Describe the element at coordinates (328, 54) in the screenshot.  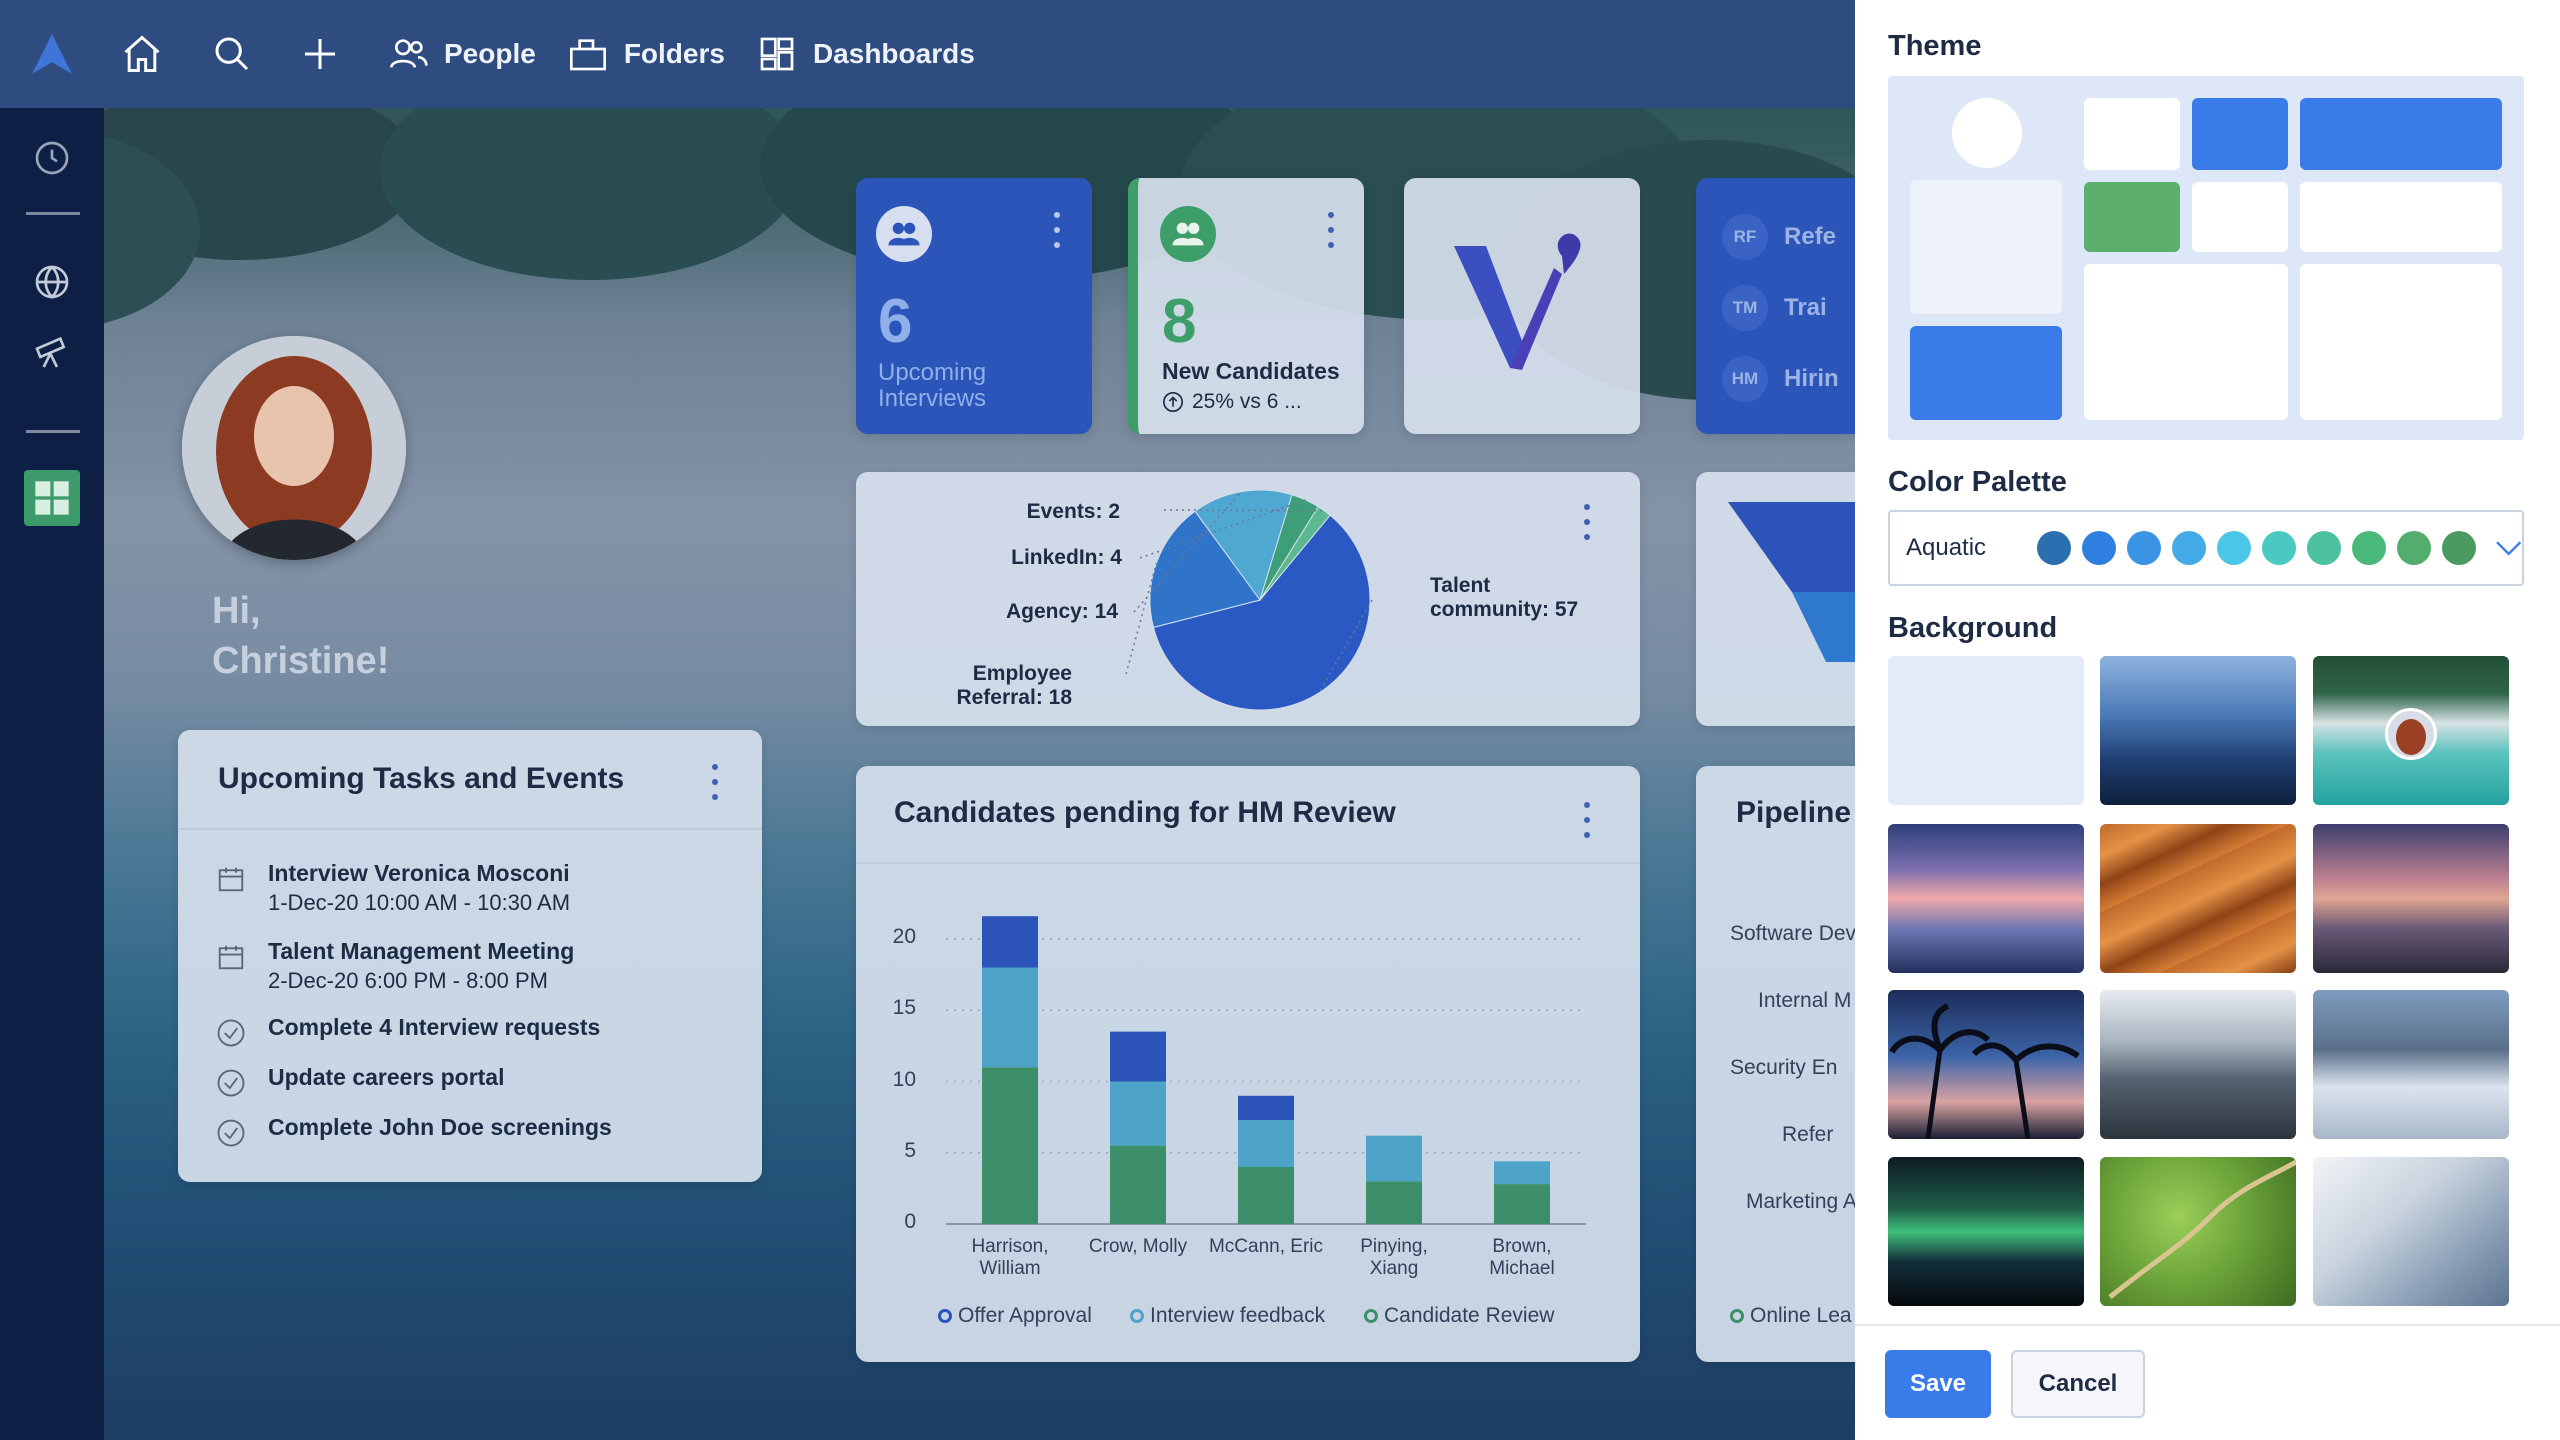
I see `add-button` at that location.